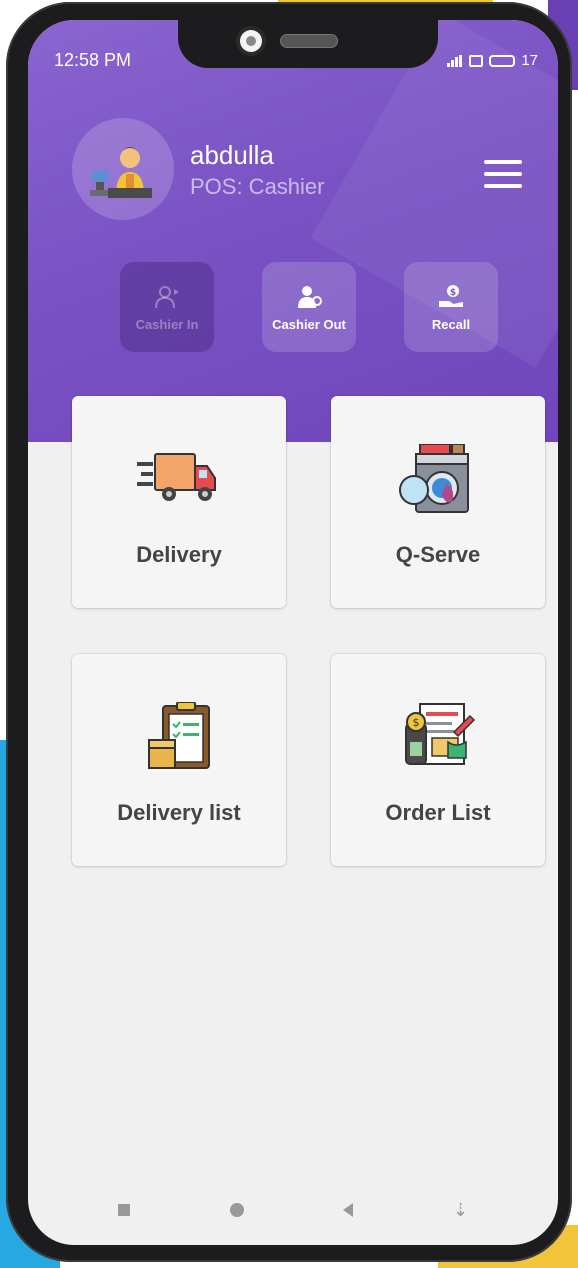  I want to click on download-arrow-icon: ⇣, so click(460, 1210).